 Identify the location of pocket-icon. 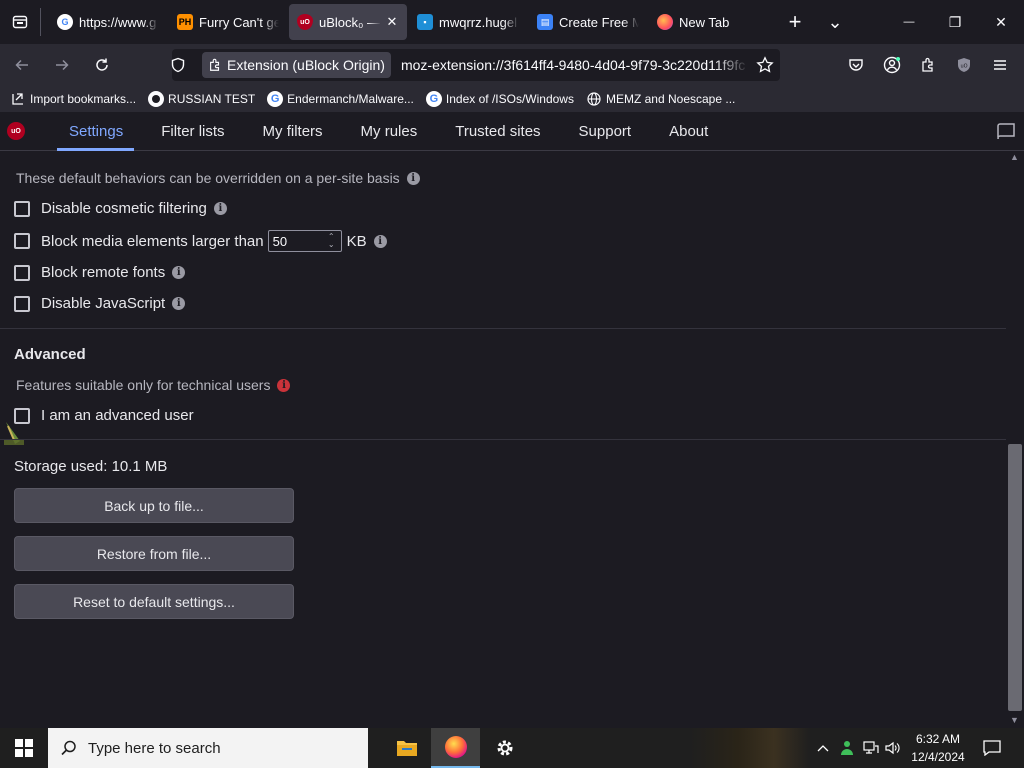
(856, 65).